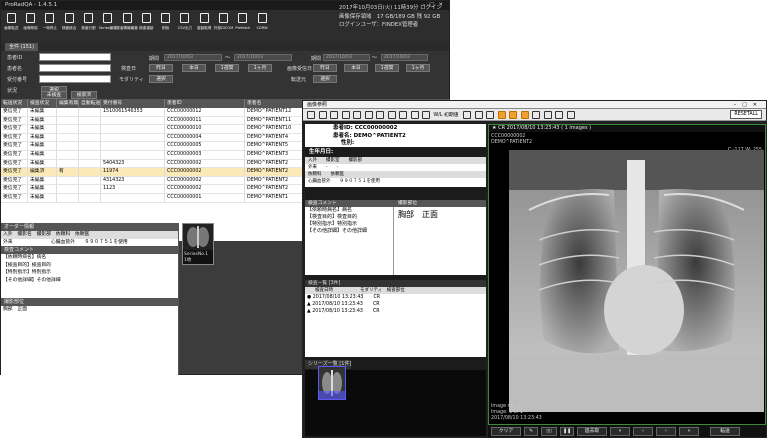 This screenshot has width=770, height=440. I want to click on zoom-tool-icon, so click(368, 114).